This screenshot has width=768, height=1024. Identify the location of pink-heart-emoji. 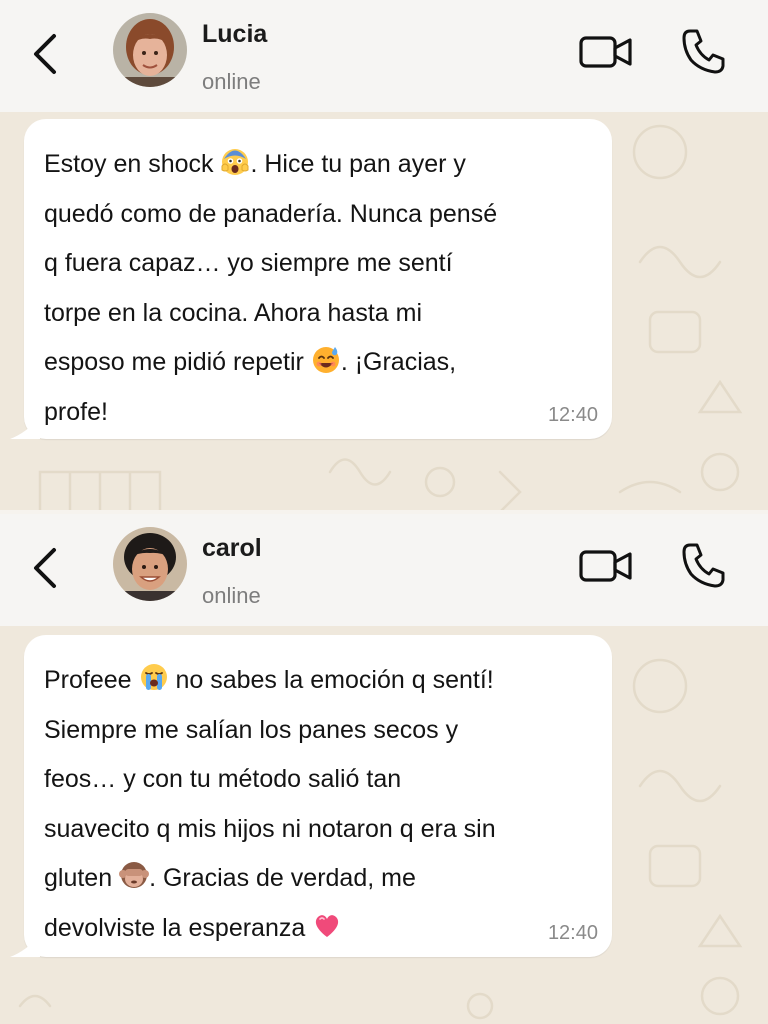
(327, 925).